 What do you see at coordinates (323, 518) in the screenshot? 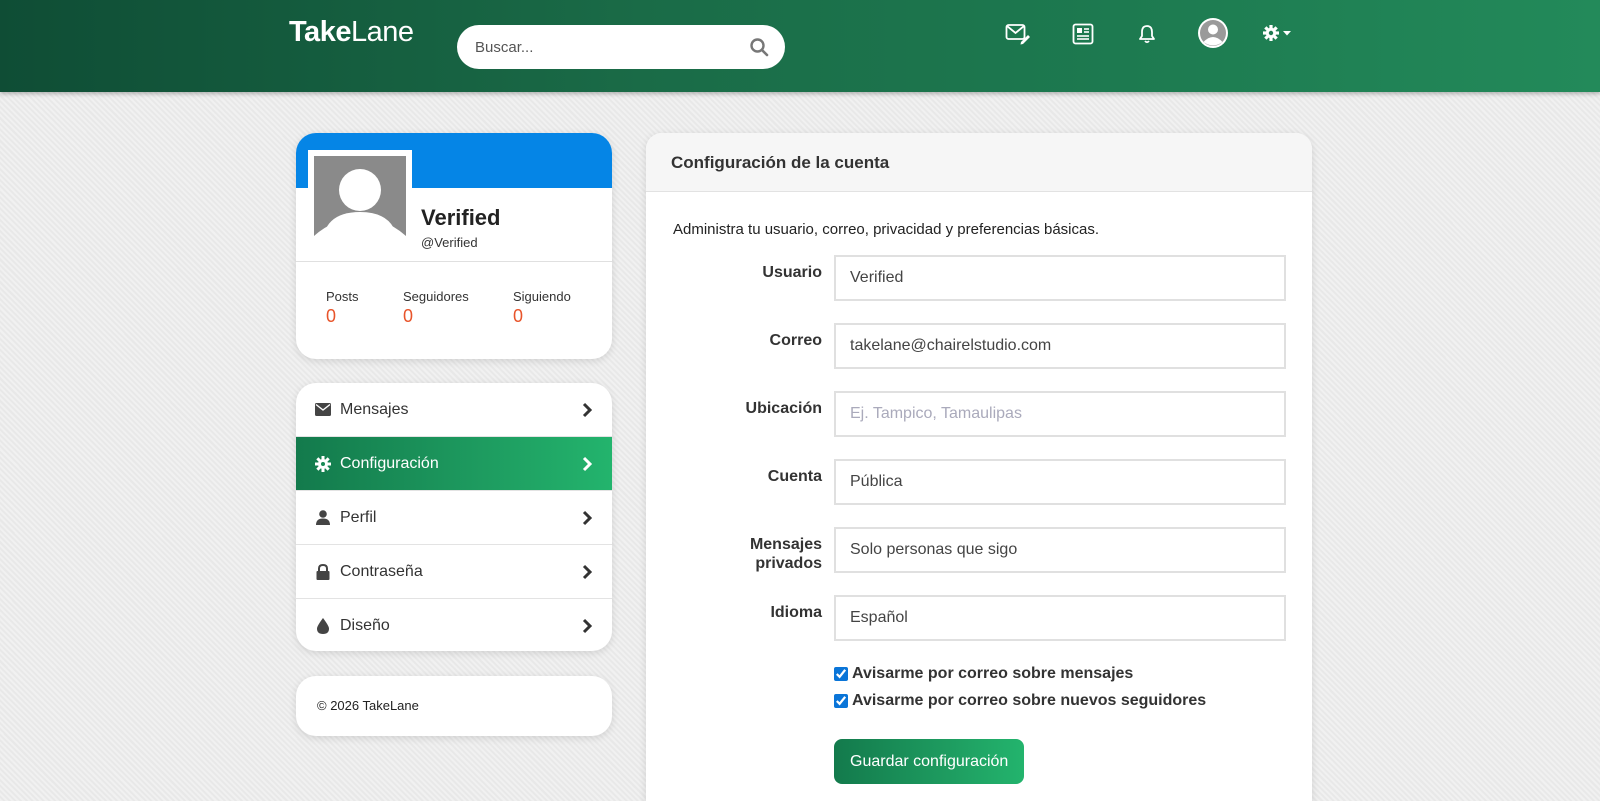
I see `user-icon` at bounding box center [323, 518].